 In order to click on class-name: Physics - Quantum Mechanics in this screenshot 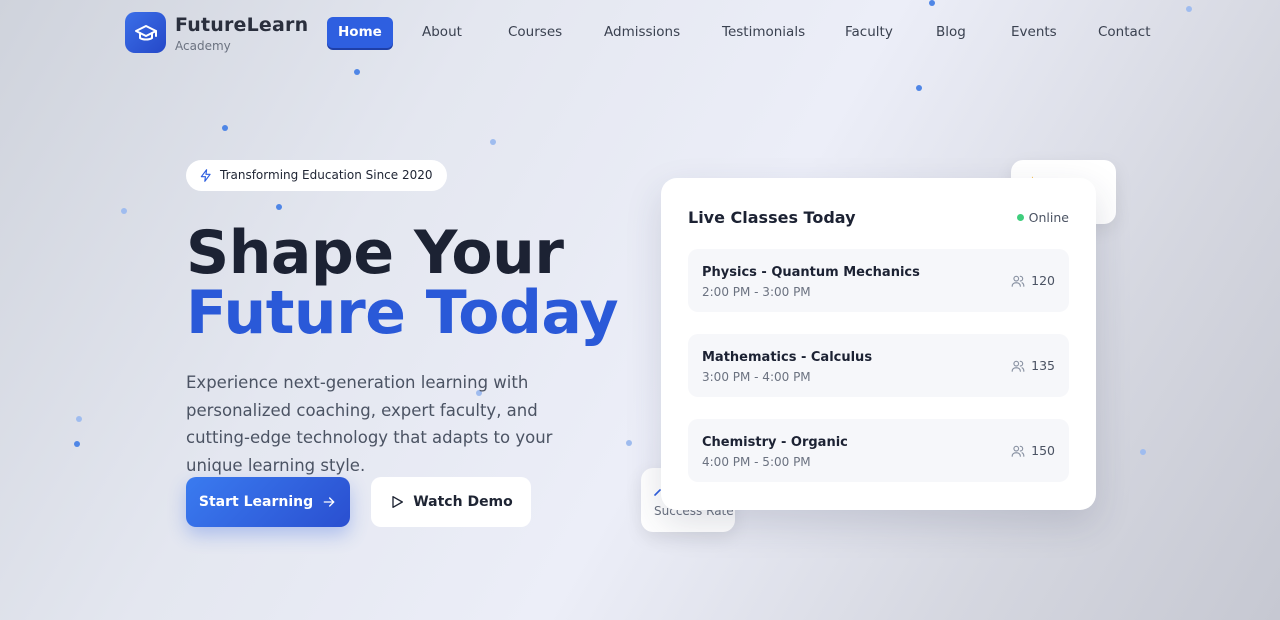, I will do `click(811, 272)`.